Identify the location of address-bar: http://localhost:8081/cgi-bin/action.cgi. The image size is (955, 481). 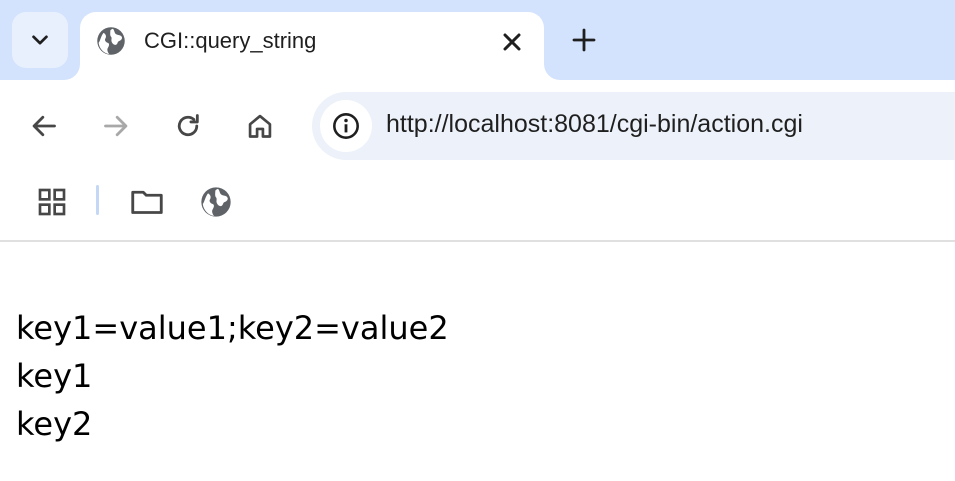
(633, 126).